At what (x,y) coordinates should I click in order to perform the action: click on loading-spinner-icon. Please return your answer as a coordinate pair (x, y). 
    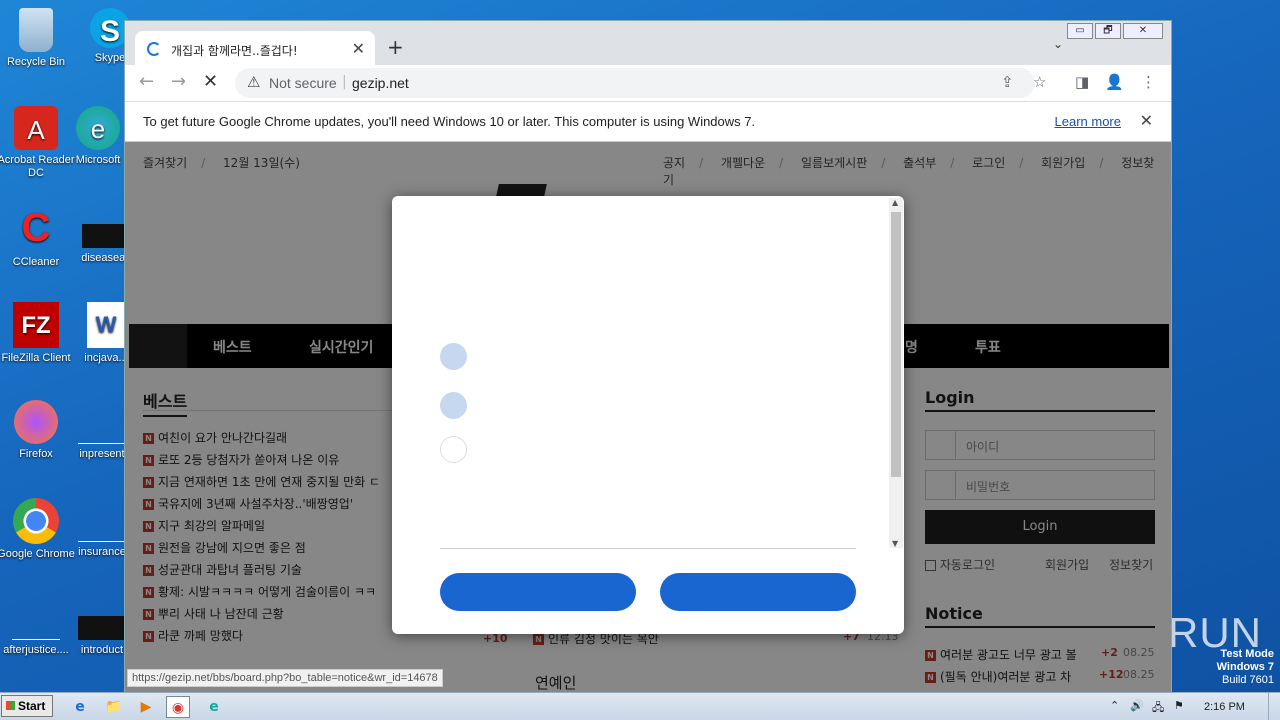
    Looking at the image, I should click on (154, 49).